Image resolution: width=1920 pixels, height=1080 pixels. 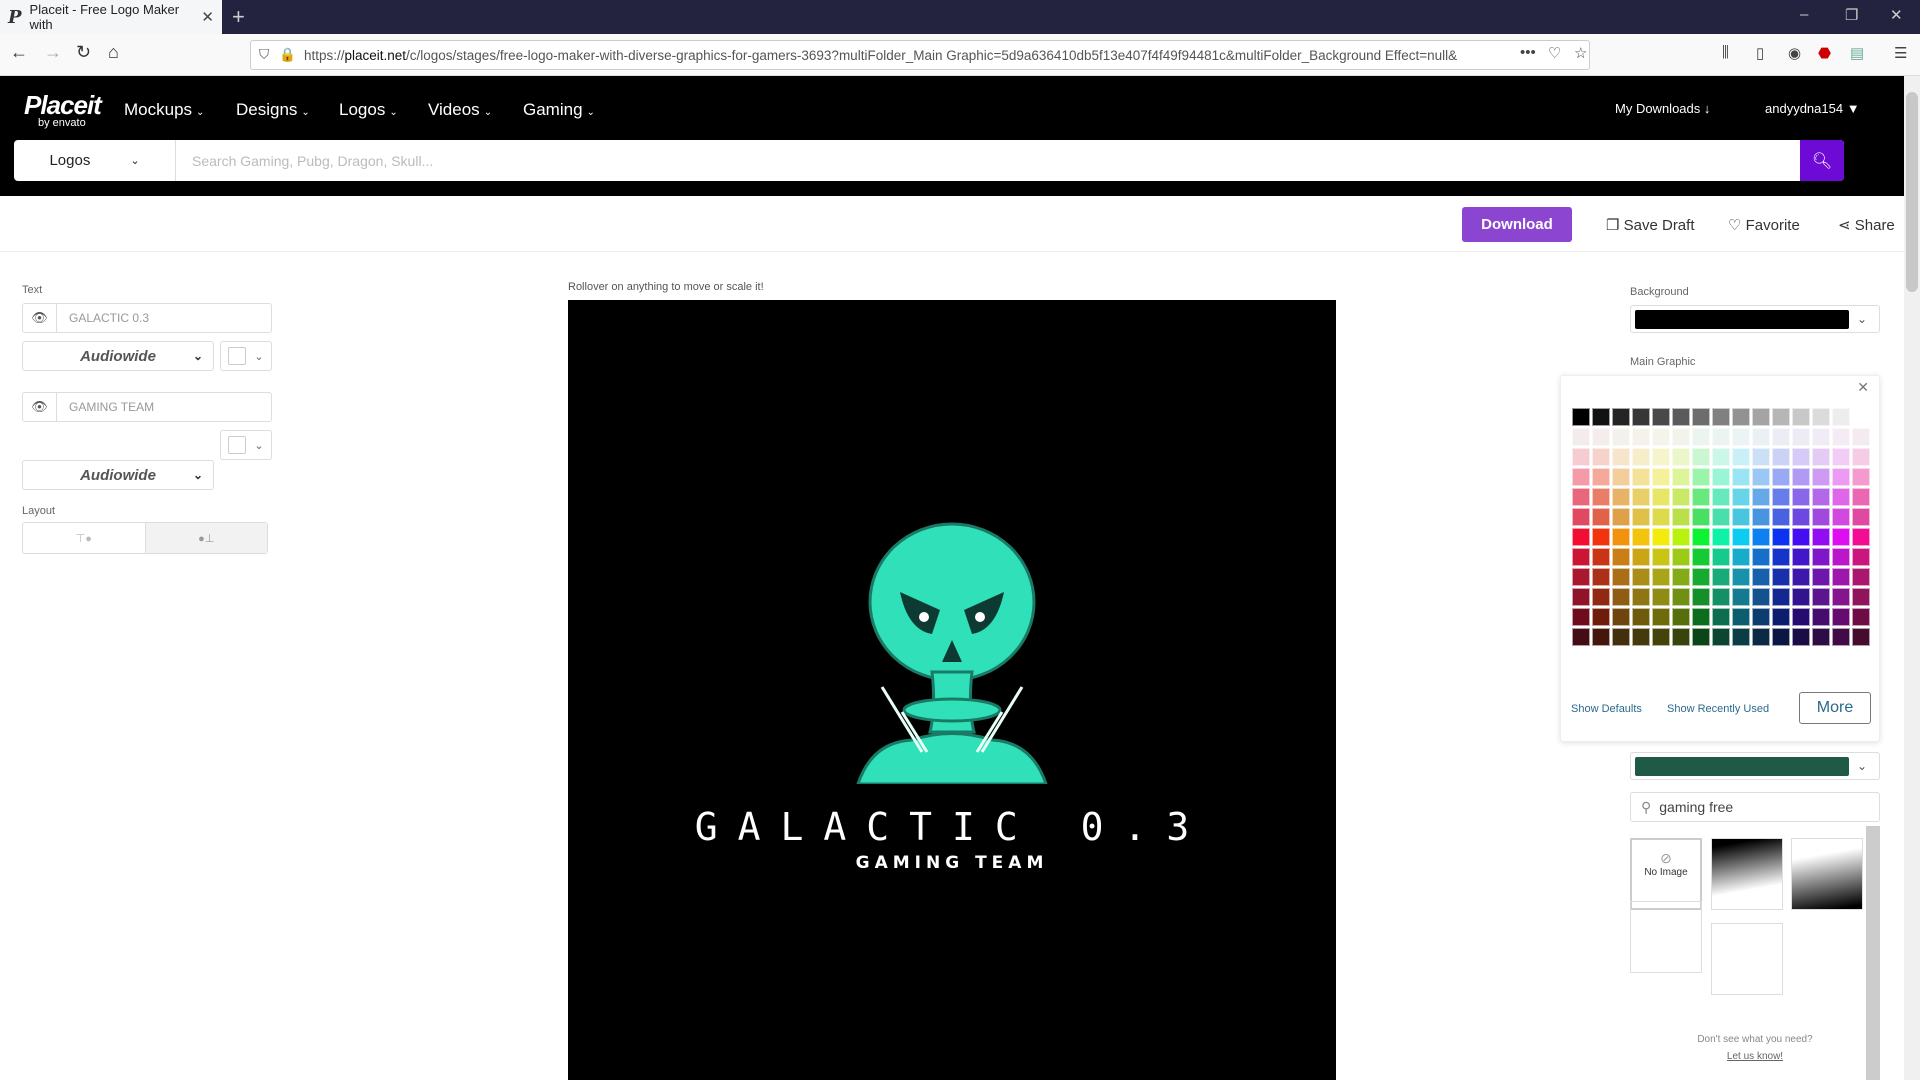 I want to click on no-image-option: ⊘ No Image, so click(x=1666, y=874).